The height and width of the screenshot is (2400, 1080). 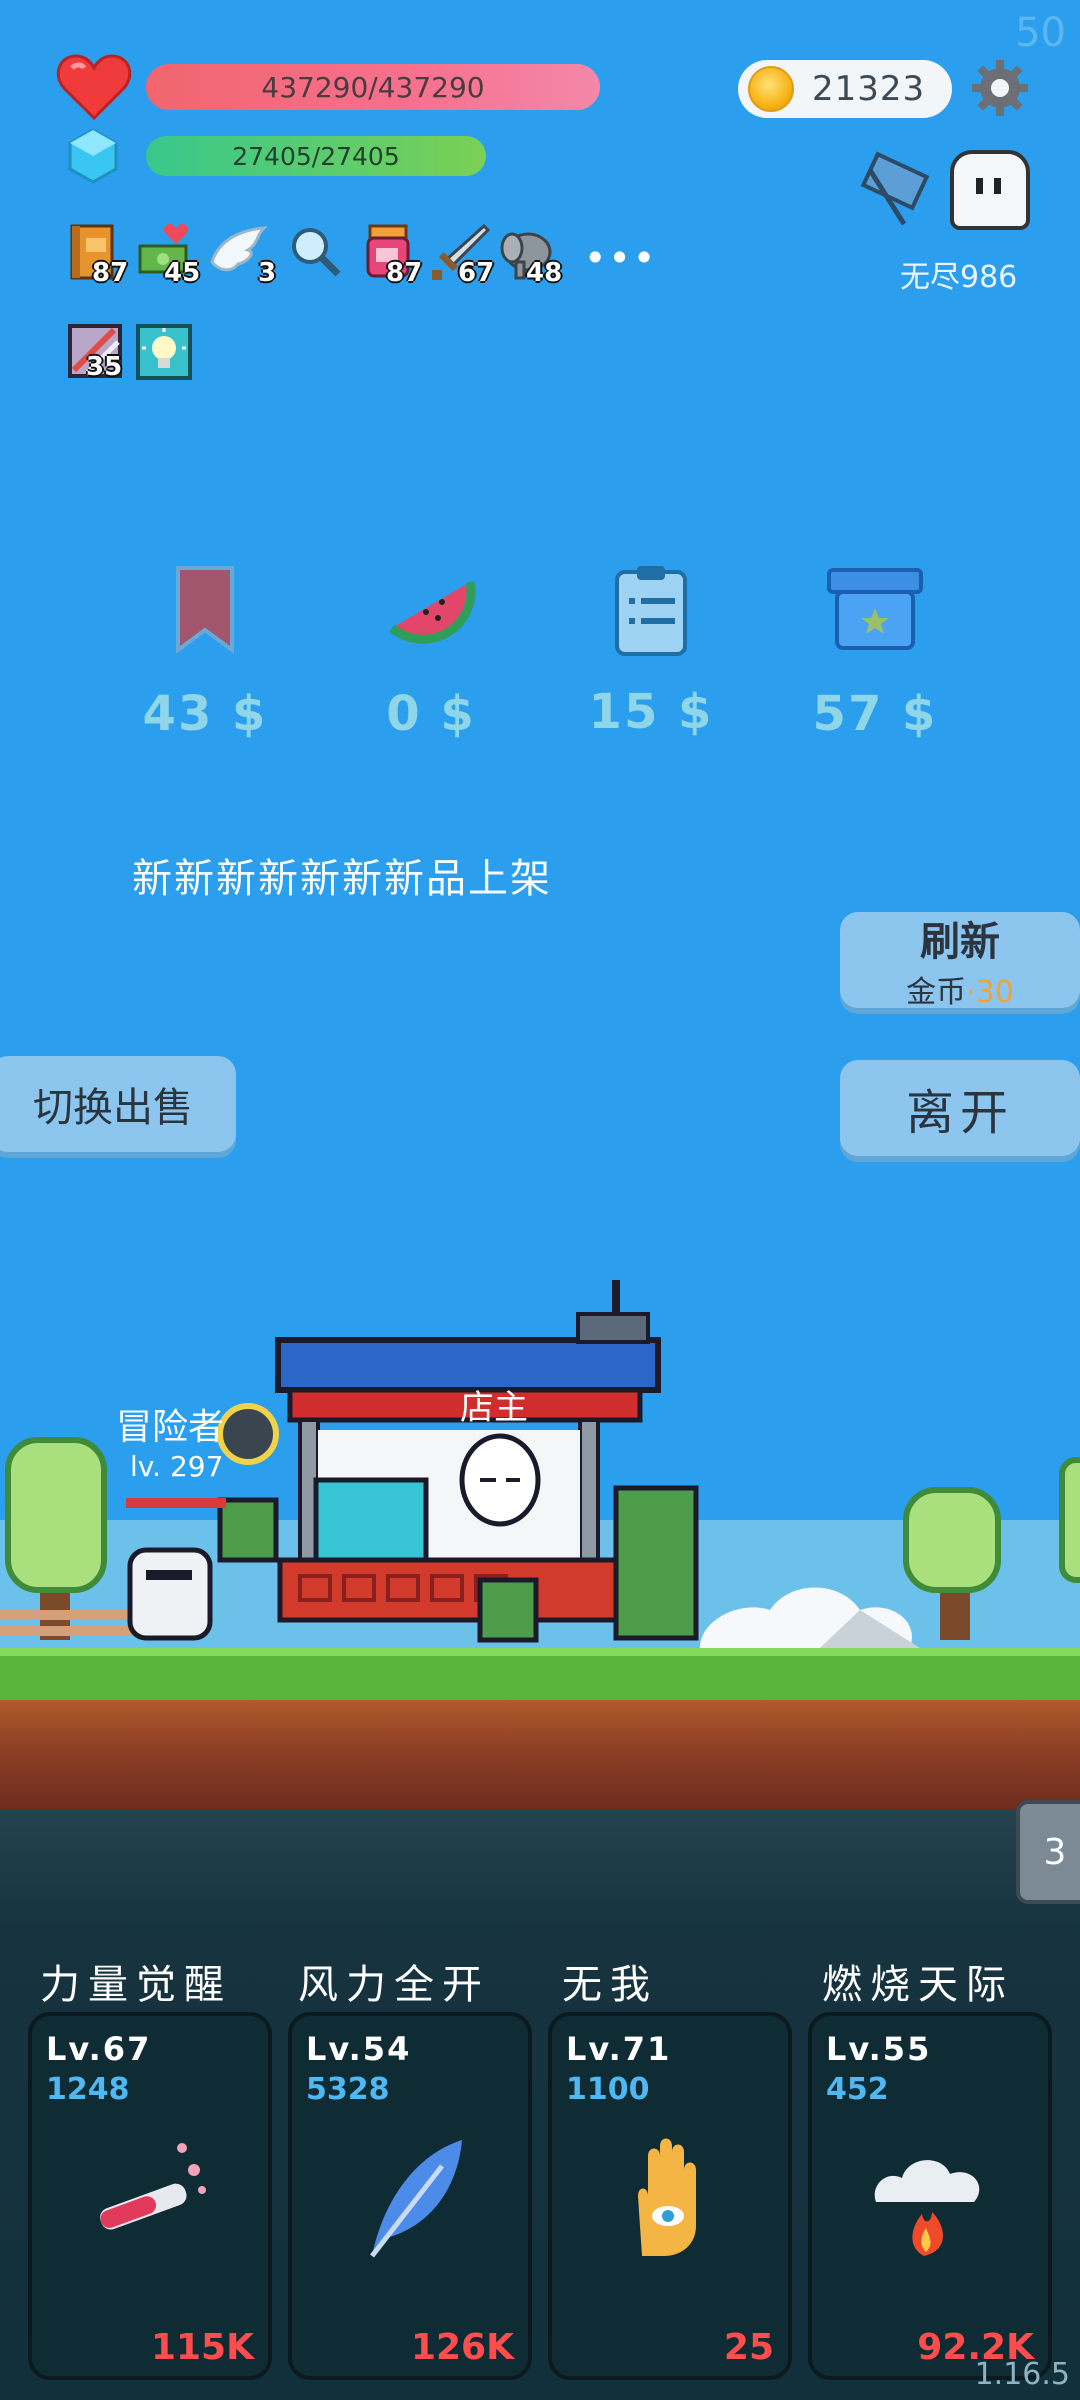 What do you see at coordinates (99, 2049) in the screenshot?
I see `skill-level: Lv.67` at bounding box center [99, 2049].